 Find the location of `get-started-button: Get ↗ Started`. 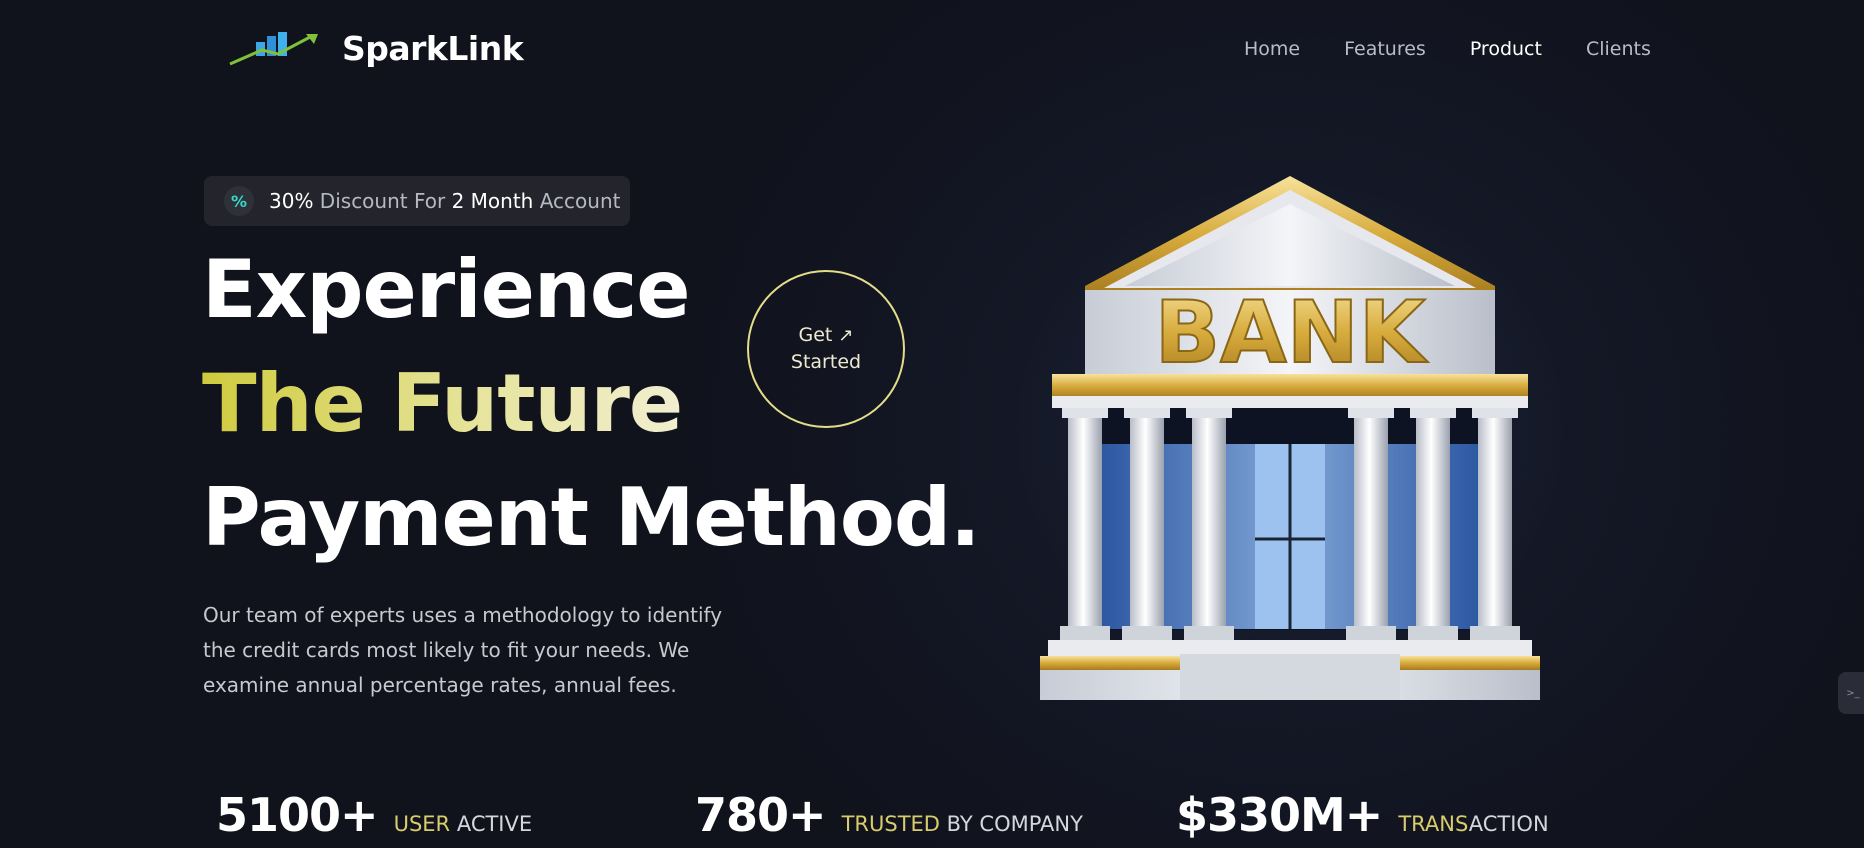

get-started-button: Get ↗ Started is located at coordinates (826, 349).